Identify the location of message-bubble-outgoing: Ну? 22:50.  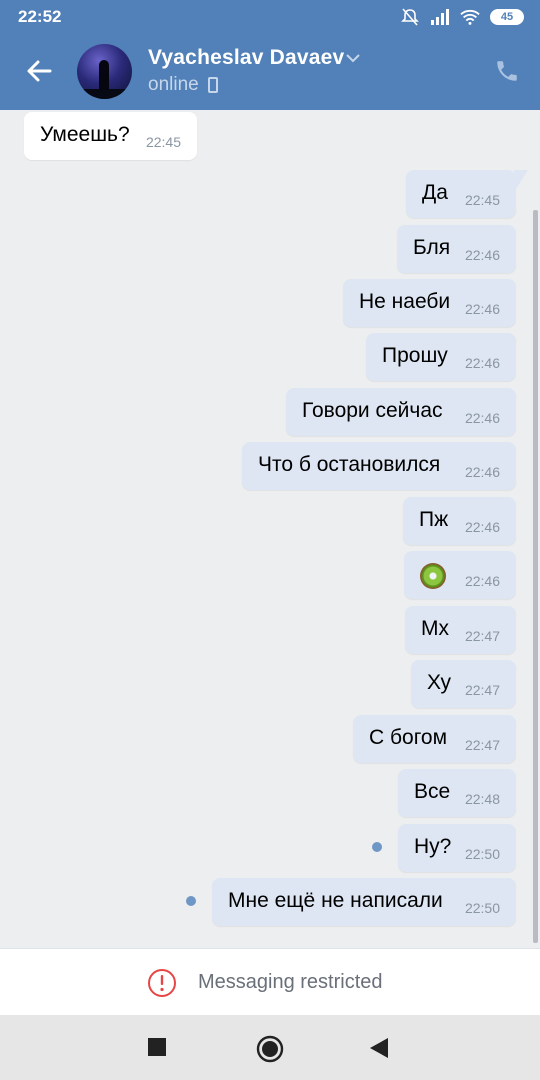
(457, 848).